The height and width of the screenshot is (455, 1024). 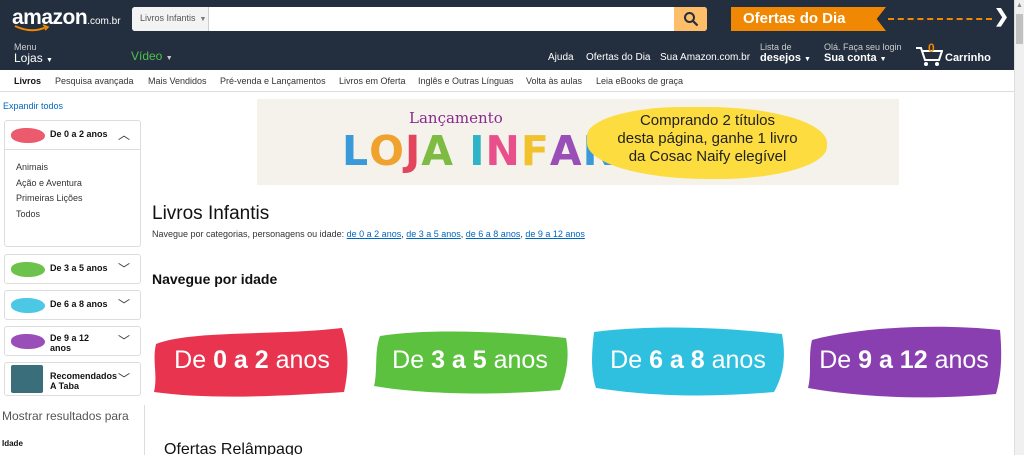 What do you see at coordinates (170, 19) in the screenshot?
I see `search-department-select: Livros Infantis ▼` at bounding box center [170, 19].